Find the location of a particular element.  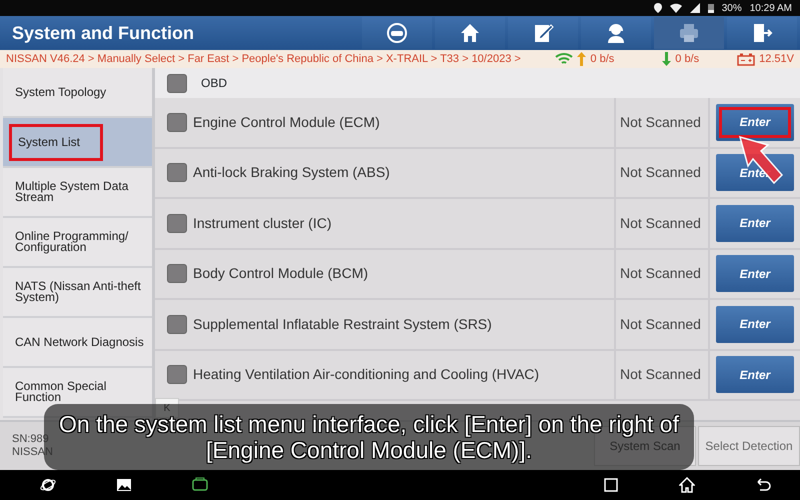

headset-person-button is located at coordinates (616, 33).